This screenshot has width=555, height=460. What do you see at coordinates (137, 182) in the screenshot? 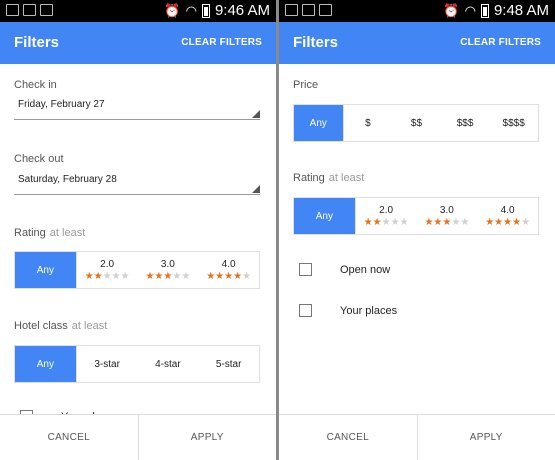
I see `check-out-dropdown: Saturday, February 28` at bounding box center [137, 182].